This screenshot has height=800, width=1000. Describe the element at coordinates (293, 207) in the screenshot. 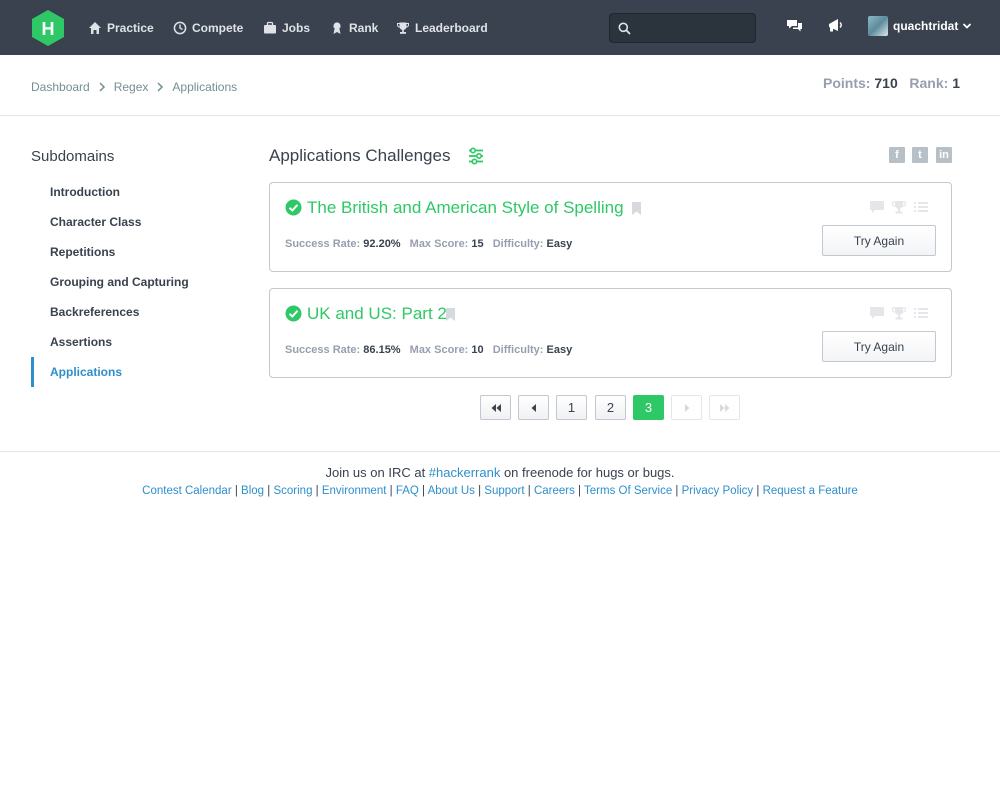

I see `check-circle-icon` at that location.